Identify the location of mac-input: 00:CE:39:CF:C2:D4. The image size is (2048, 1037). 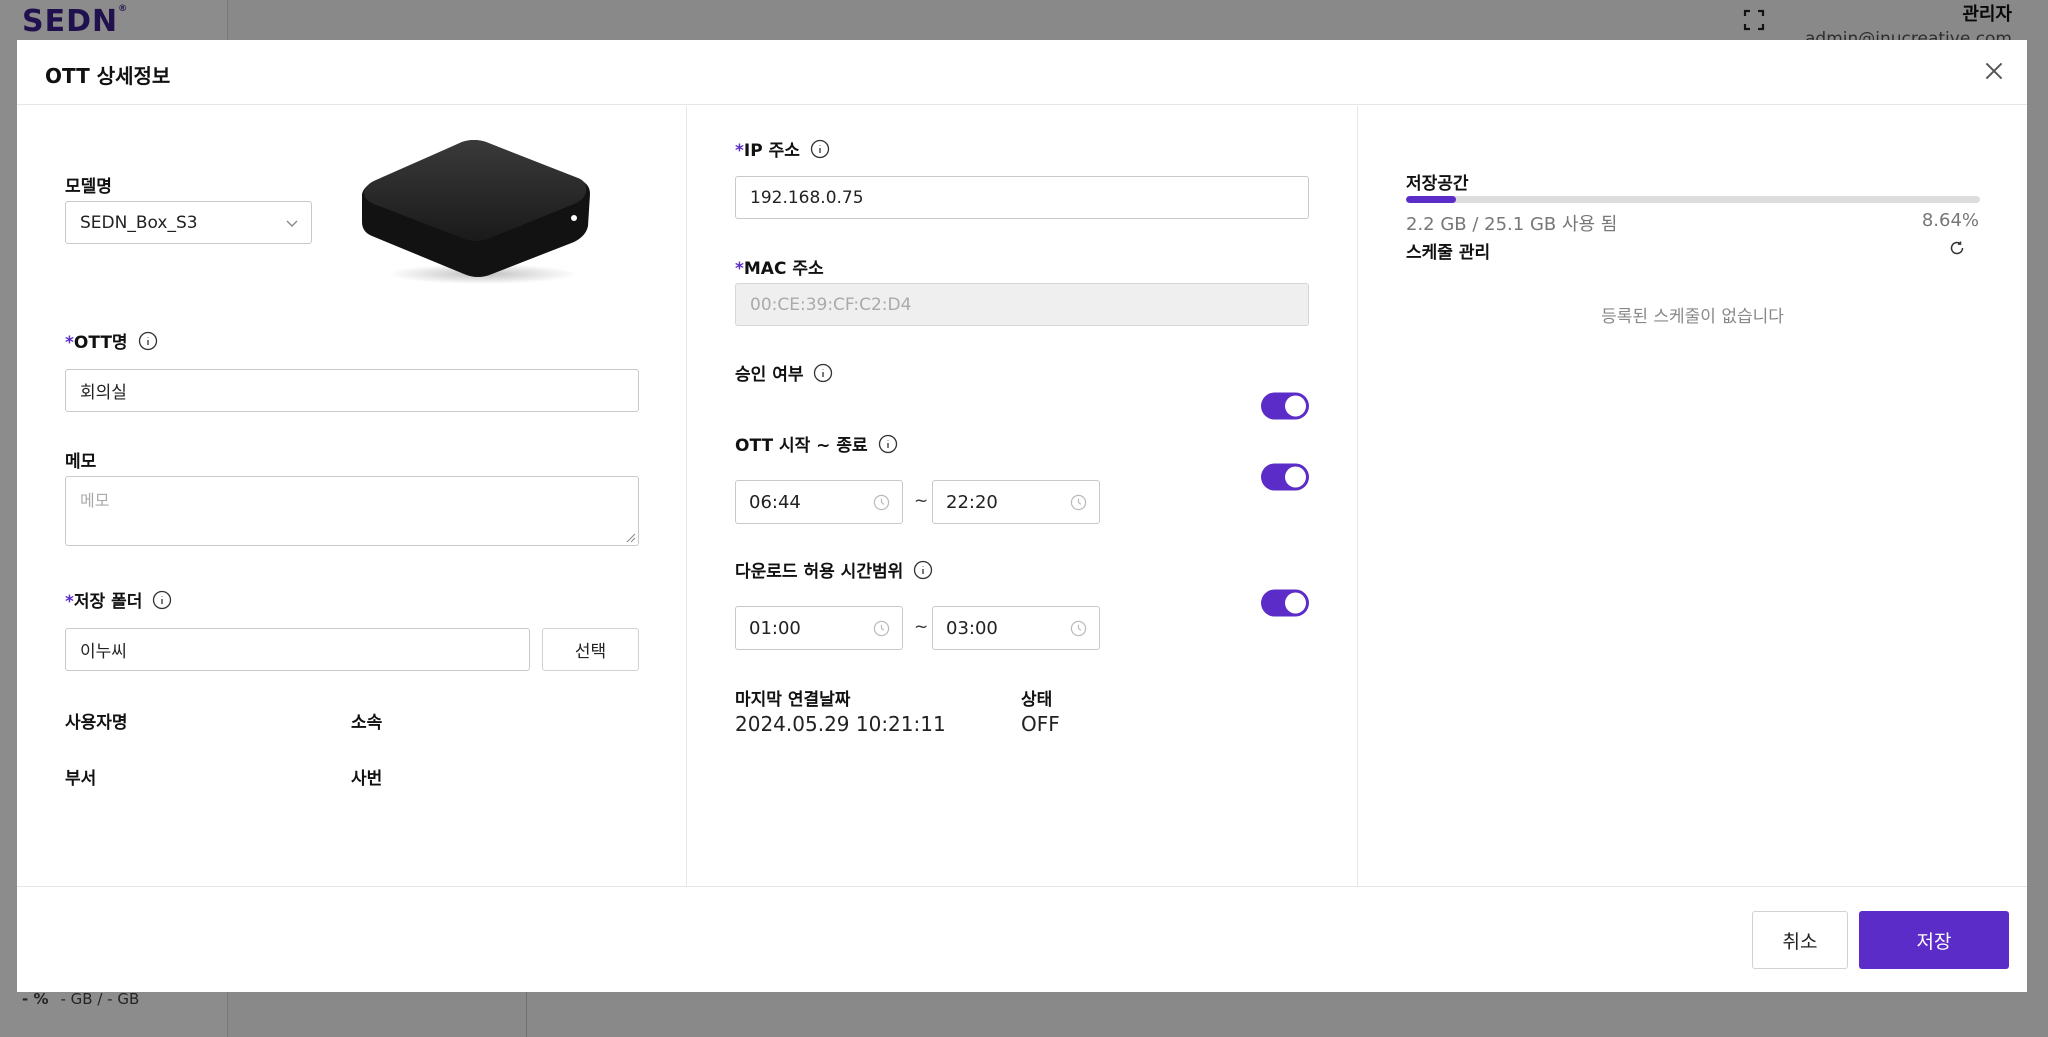
(1022, 304).